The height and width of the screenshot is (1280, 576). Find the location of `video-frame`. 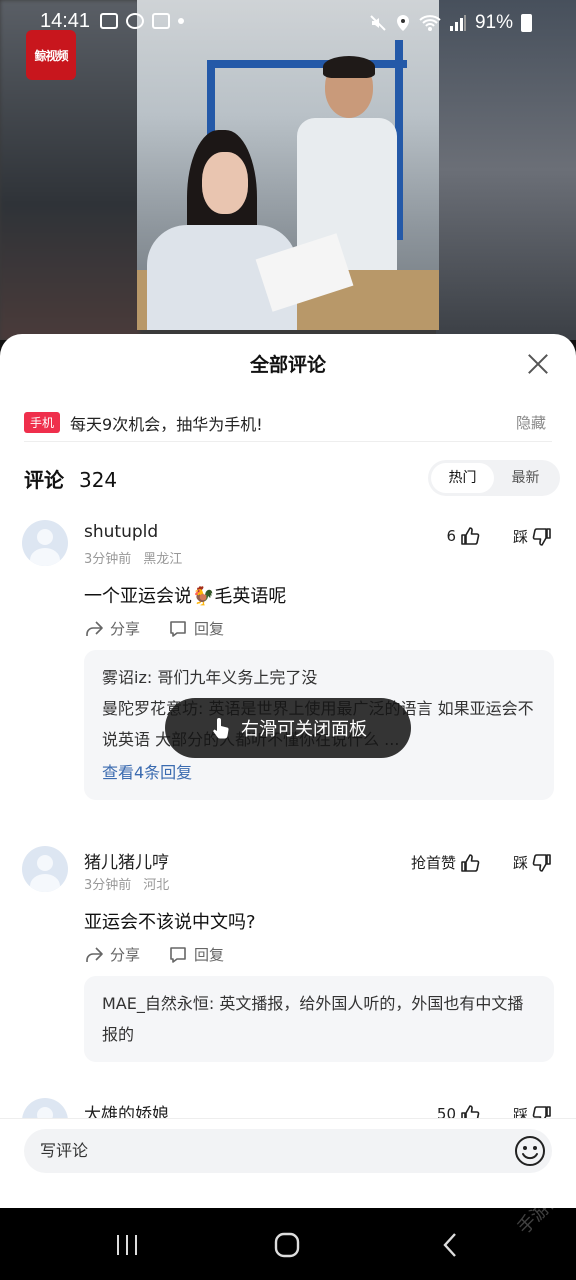

video-frame is located at coordinates (288, 165).